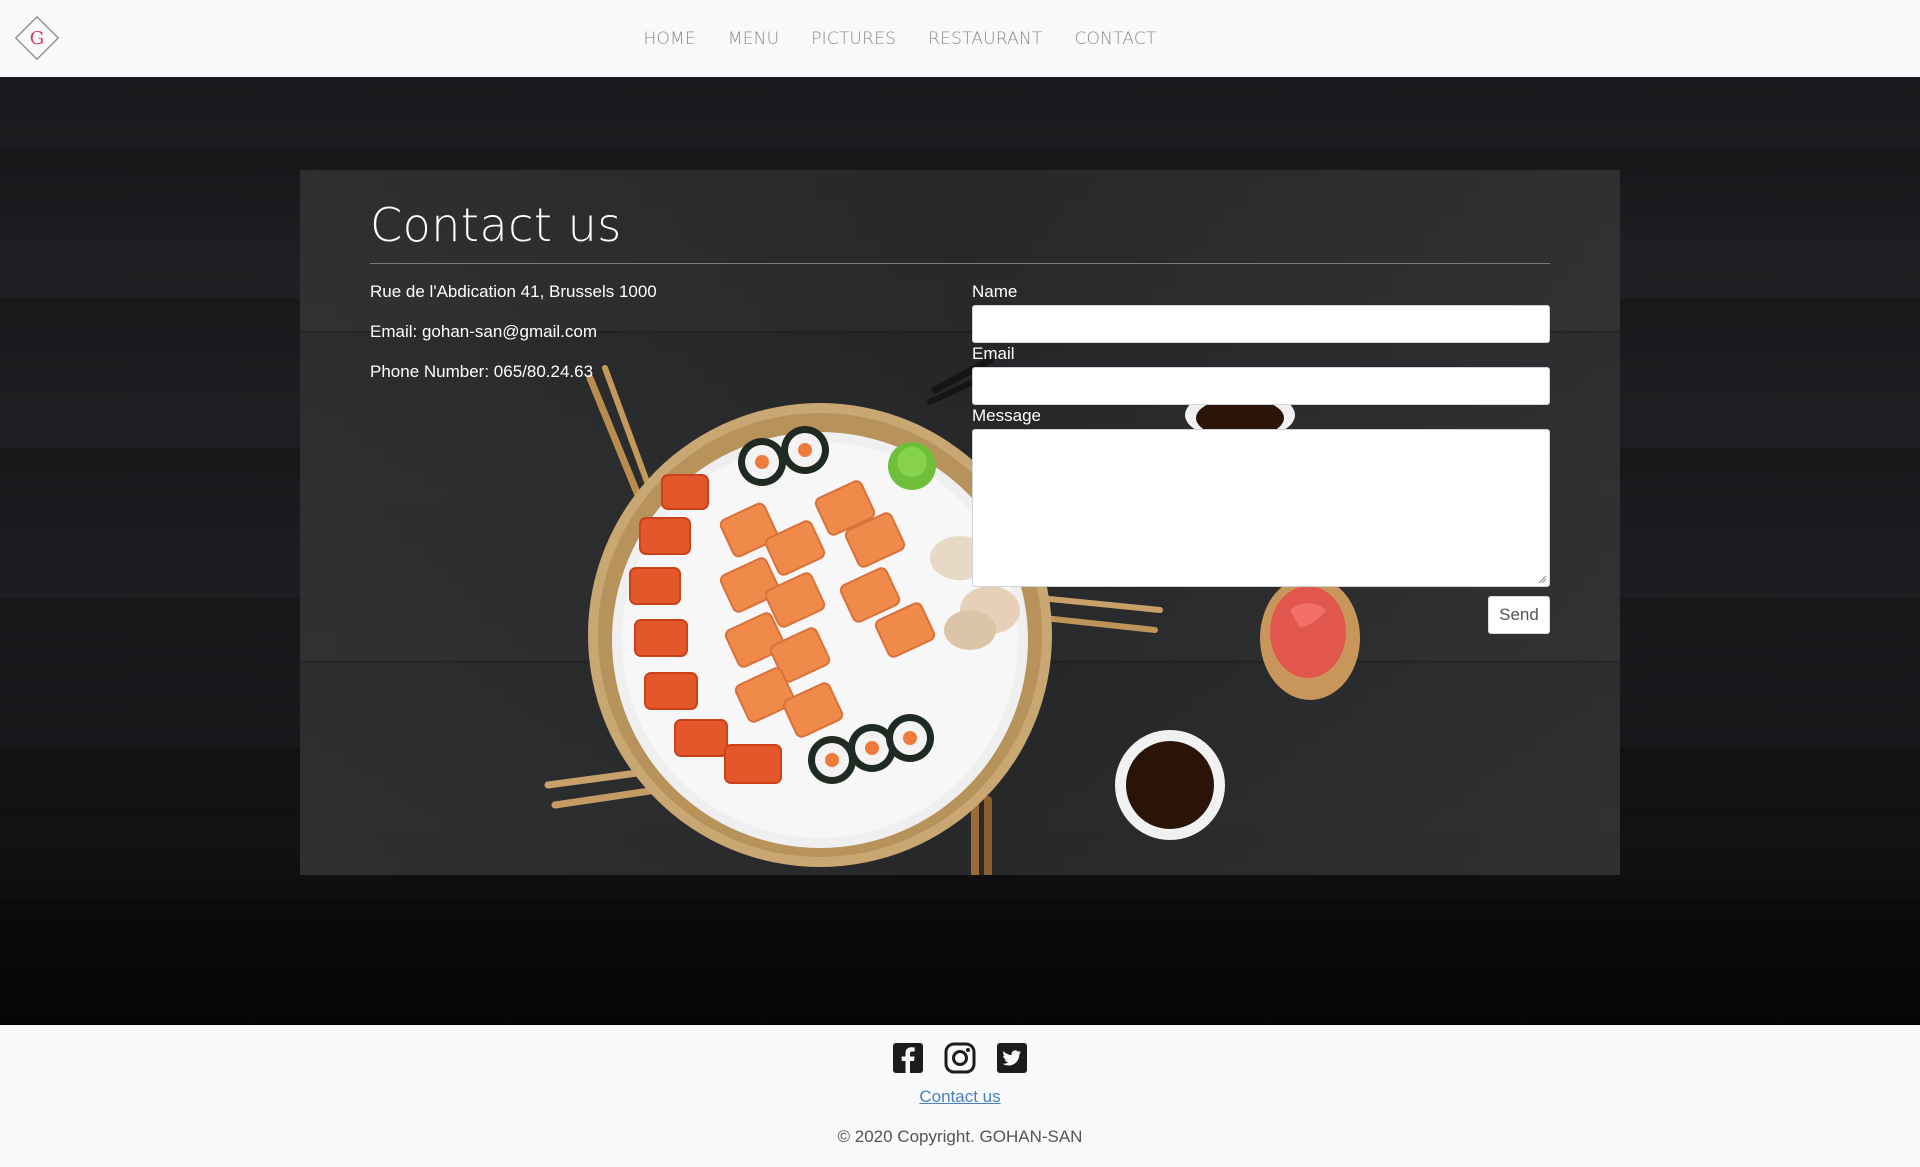  What do you see at coordinates (1542, 579) in the screenshot?
I see `resize-grip-icon` at bounding box center [1542, 579].